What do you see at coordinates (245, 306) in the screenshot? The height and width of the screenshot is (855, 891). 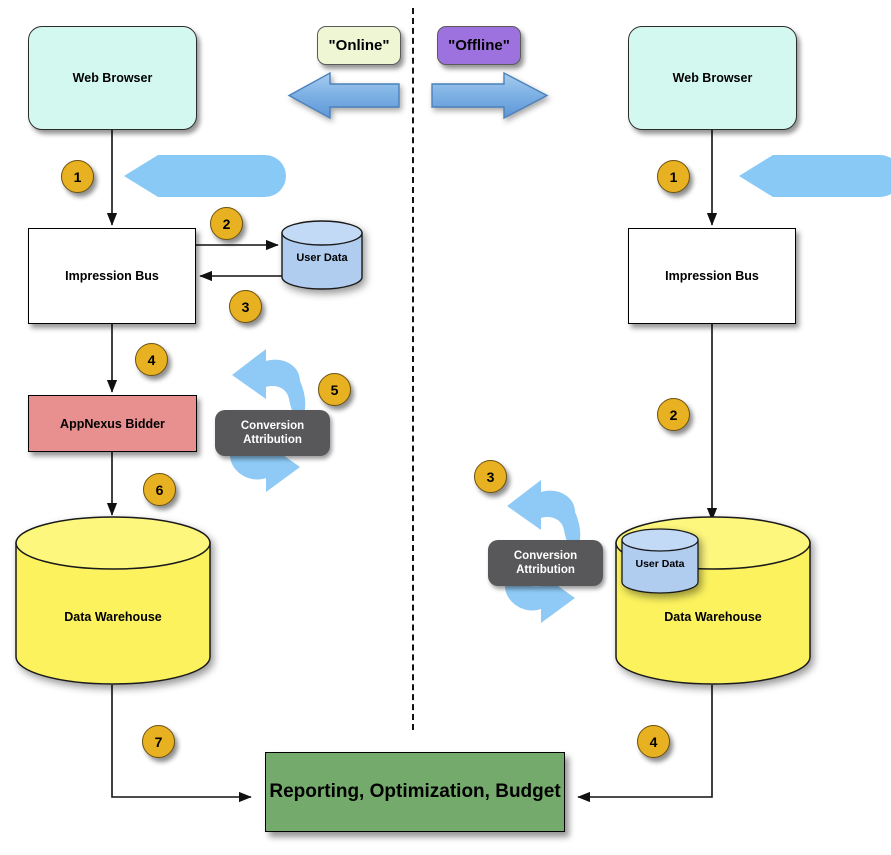 I see `online-step-3: 3` at bounding box center [245, 306].